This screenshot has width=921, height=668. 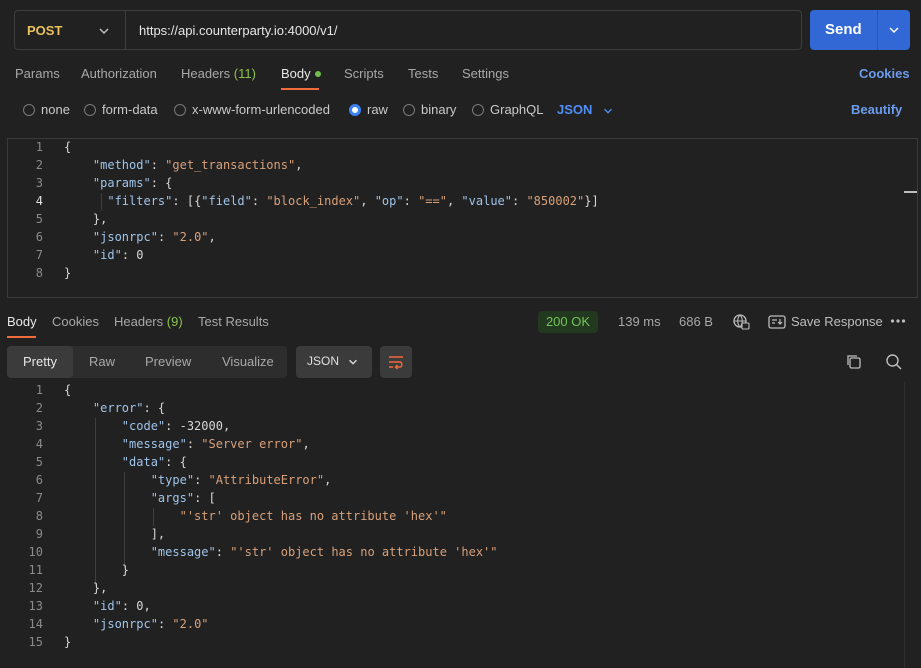 What do you see at coordinates (183, 498) in the screenshot?
I see `code-line: "args": [` at bounding box center [183, 498].